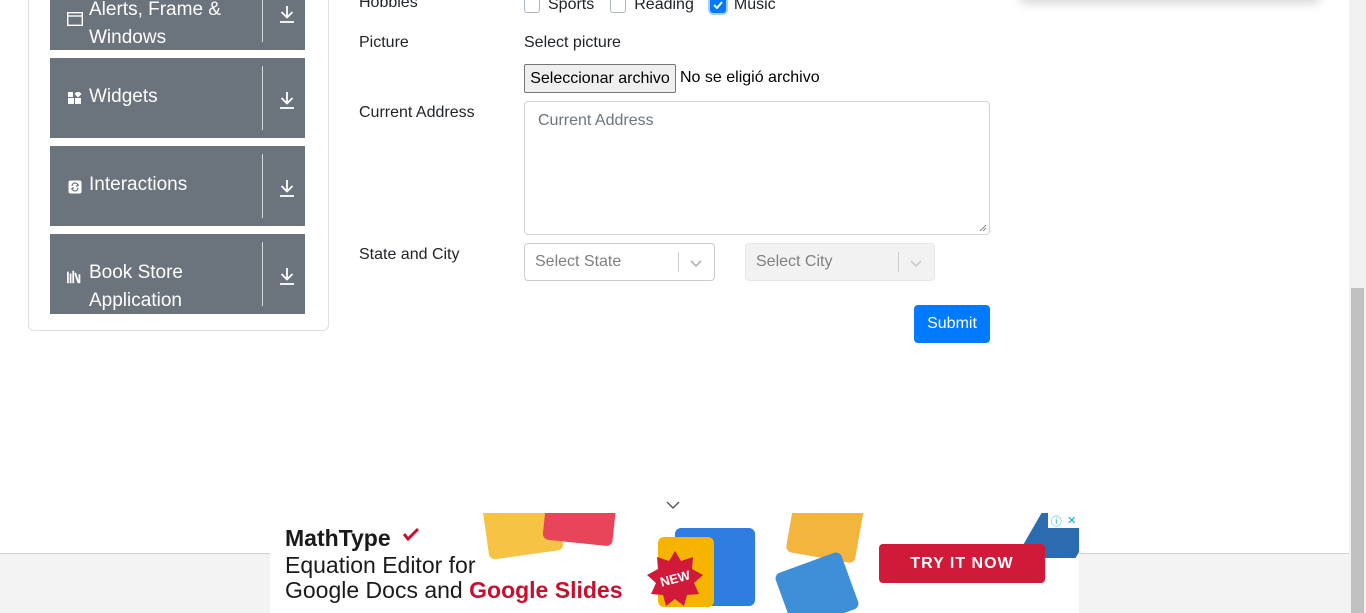 Image resolution: width=1366 pixels, height=613 pixels. What do you see at coordinates (75, 19) in the screenshot?
I see `window-icon` at bounding box center [75, 19].